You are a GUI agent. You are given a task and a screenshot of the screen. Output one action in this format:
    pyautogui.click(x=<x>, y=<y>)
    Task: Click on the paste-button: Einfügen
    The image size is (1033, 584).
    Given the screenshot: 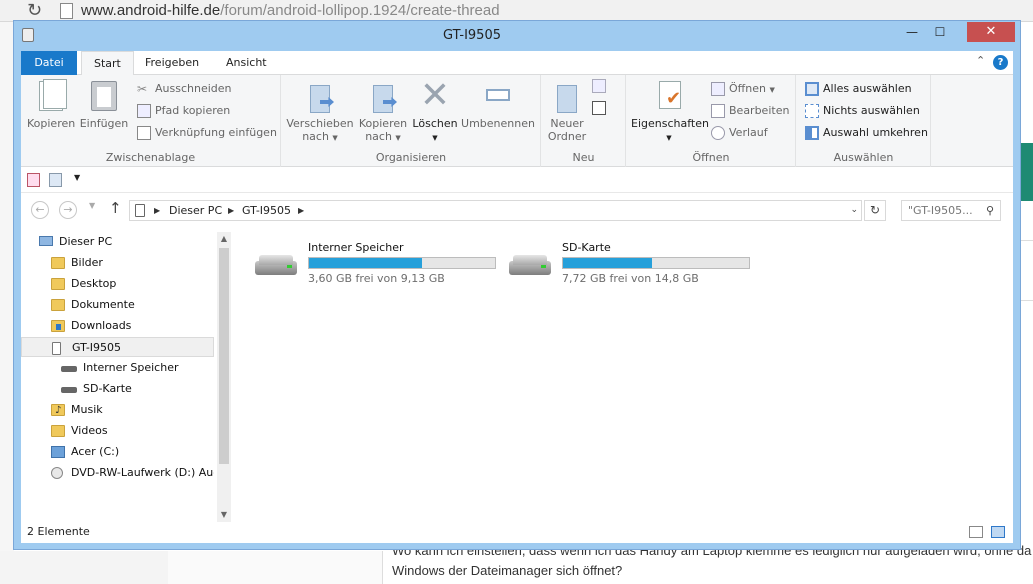 What is the action you would take?
    pyautogui.click(x=104, y=104)
    